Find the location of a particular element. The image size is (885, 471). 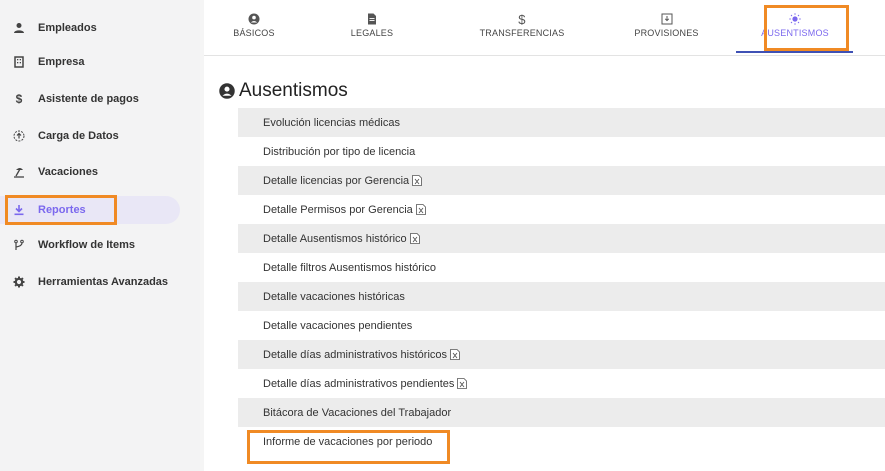

sidebar-item-herramientas-avanzadas: Herramientas Avanzadas is located at coordinates (90, 282).